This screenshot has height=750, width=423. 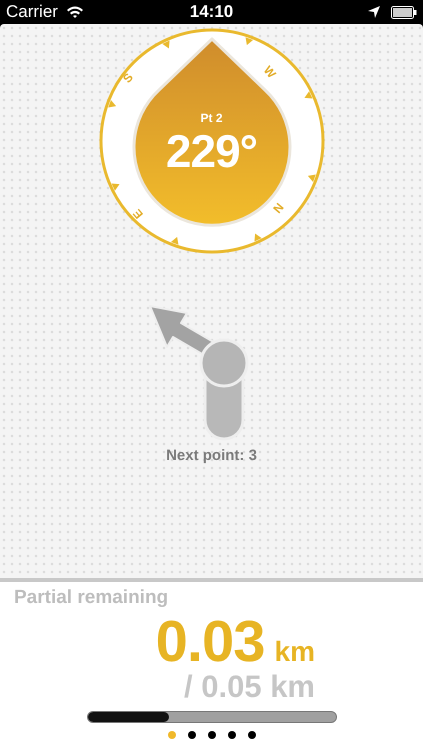 What do you see at coordinates (212, 151) in the screenshot?
I see `bearing-value: 229°` at bounding box center [212, 151].